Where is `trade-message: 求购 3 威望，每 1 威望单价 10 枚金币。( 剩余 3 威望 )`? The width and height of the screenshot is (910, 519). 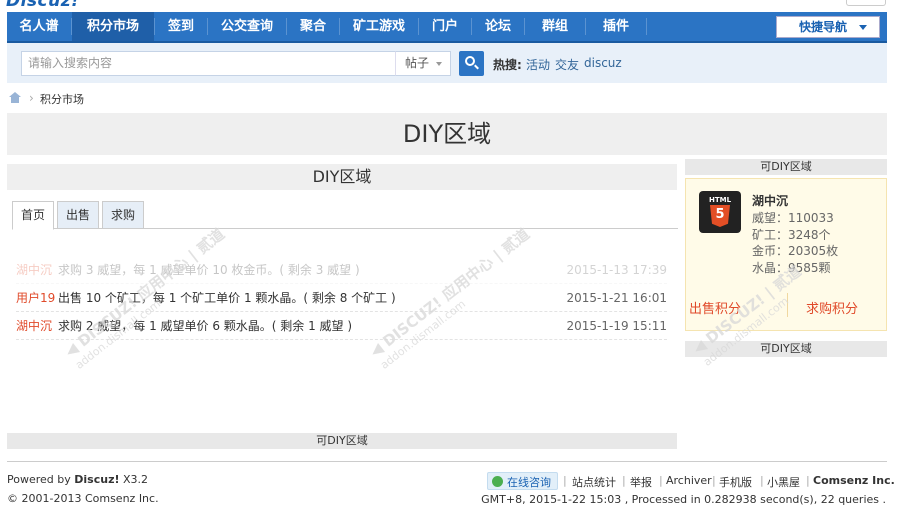
trade-message: 求购 3 威望，每 1 威望单价 10 枚金币。( 剩余 3 威望 ) is located at coordinates (209, 270).